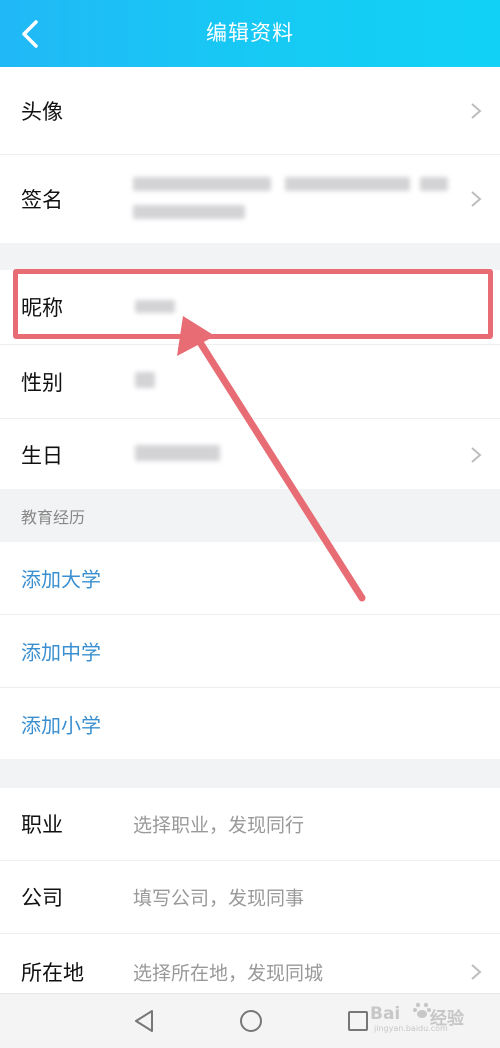 The image size is (500, 1048). I want to click on nickname-label: 昵称, so click(42, 308).